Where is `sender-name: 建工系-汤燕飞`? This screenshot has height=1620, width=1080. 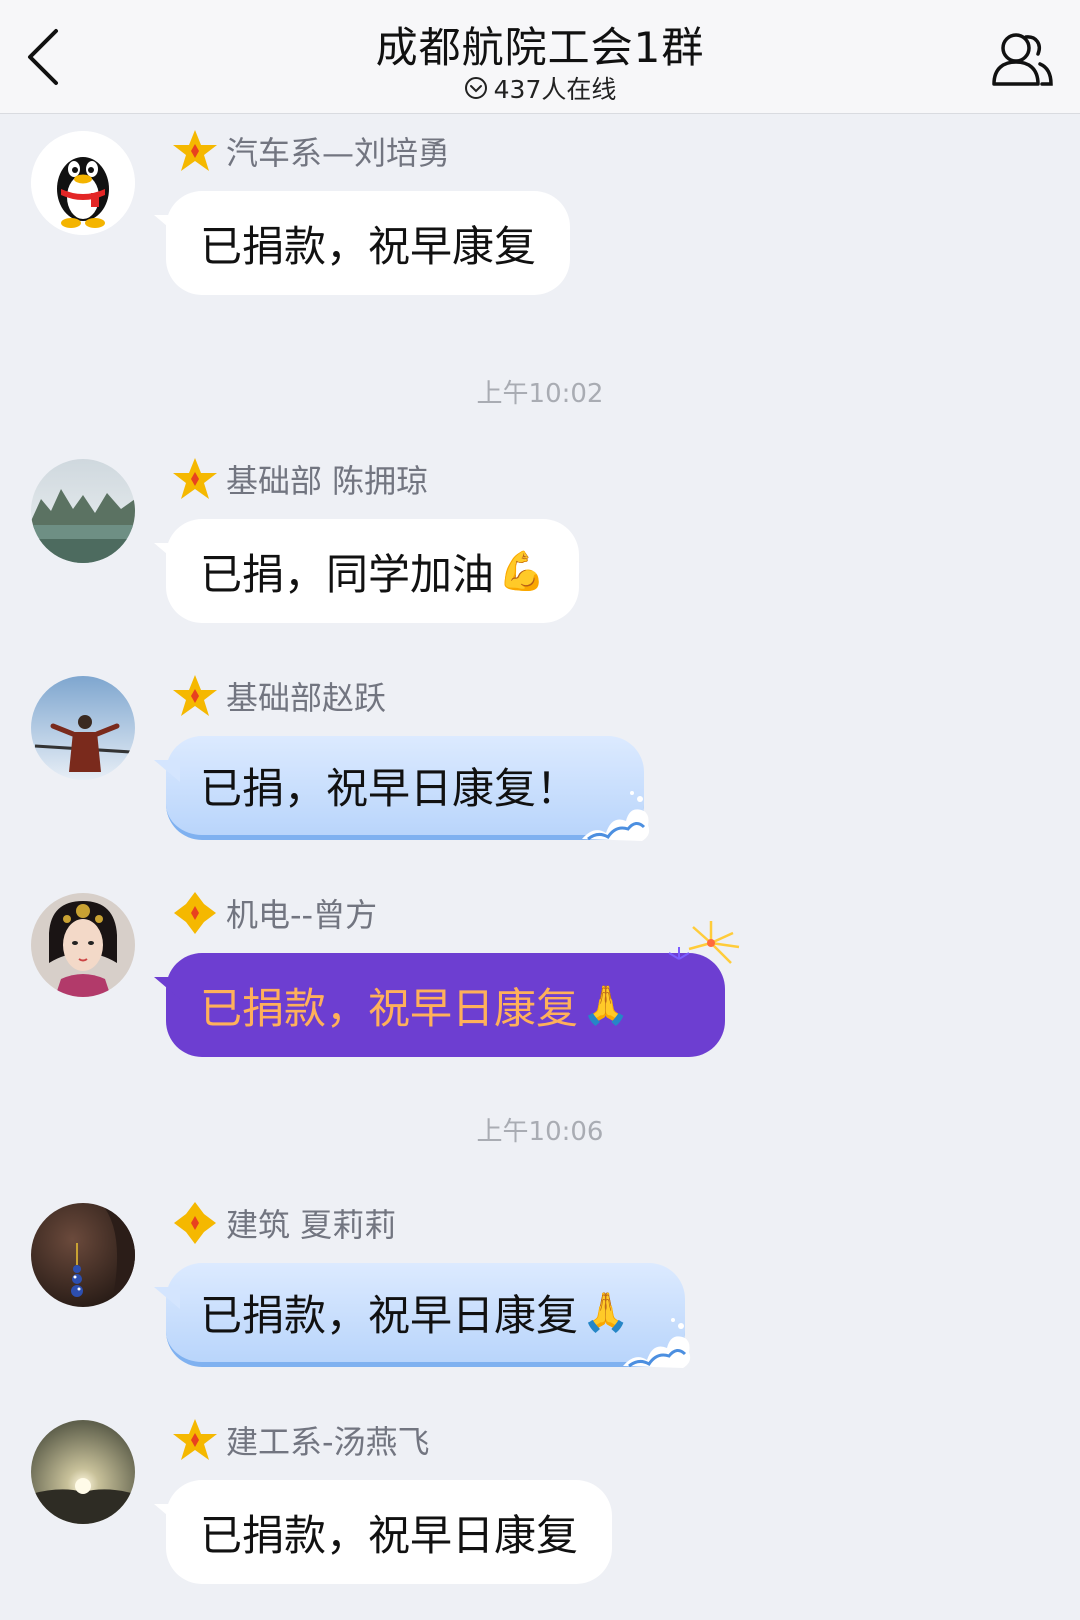
sender-name: 建工系-汤燕飞 is located at coordinates (301, 1440).